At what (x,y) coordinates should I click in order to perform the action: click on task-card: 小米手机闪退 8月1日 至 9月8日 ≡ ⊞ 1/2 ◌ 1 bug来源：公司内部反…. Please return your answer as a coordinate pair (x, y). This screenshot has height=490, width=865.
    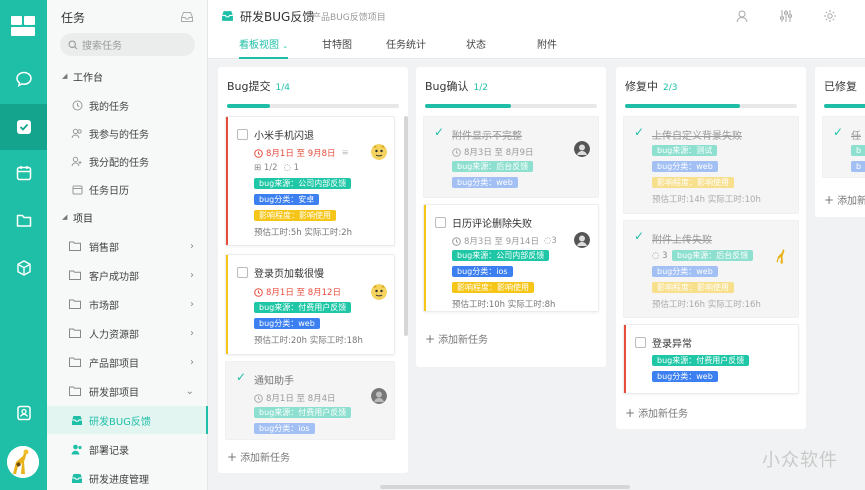
    Looking at the image, I should click on (310, 181).